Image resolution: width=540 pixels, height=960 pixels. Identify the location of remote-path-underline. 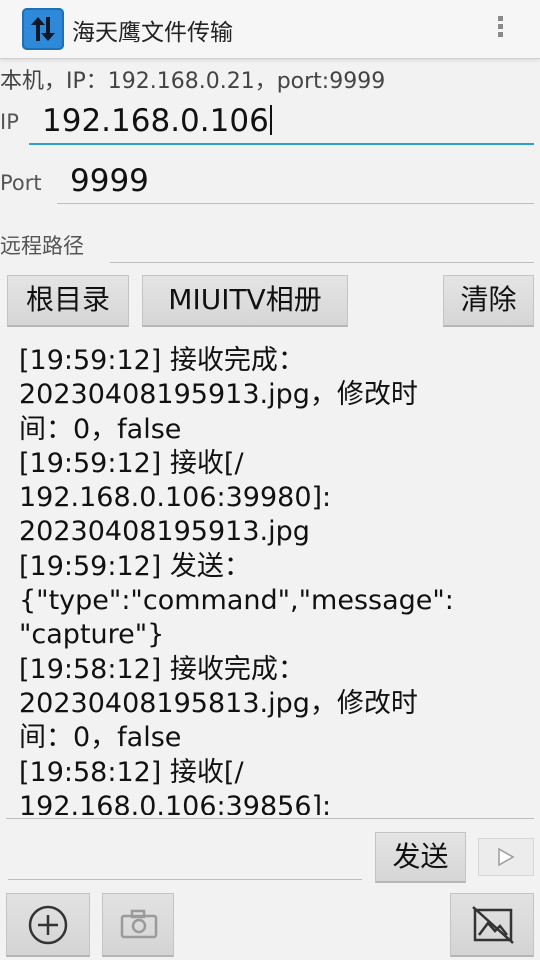
(322, 262).